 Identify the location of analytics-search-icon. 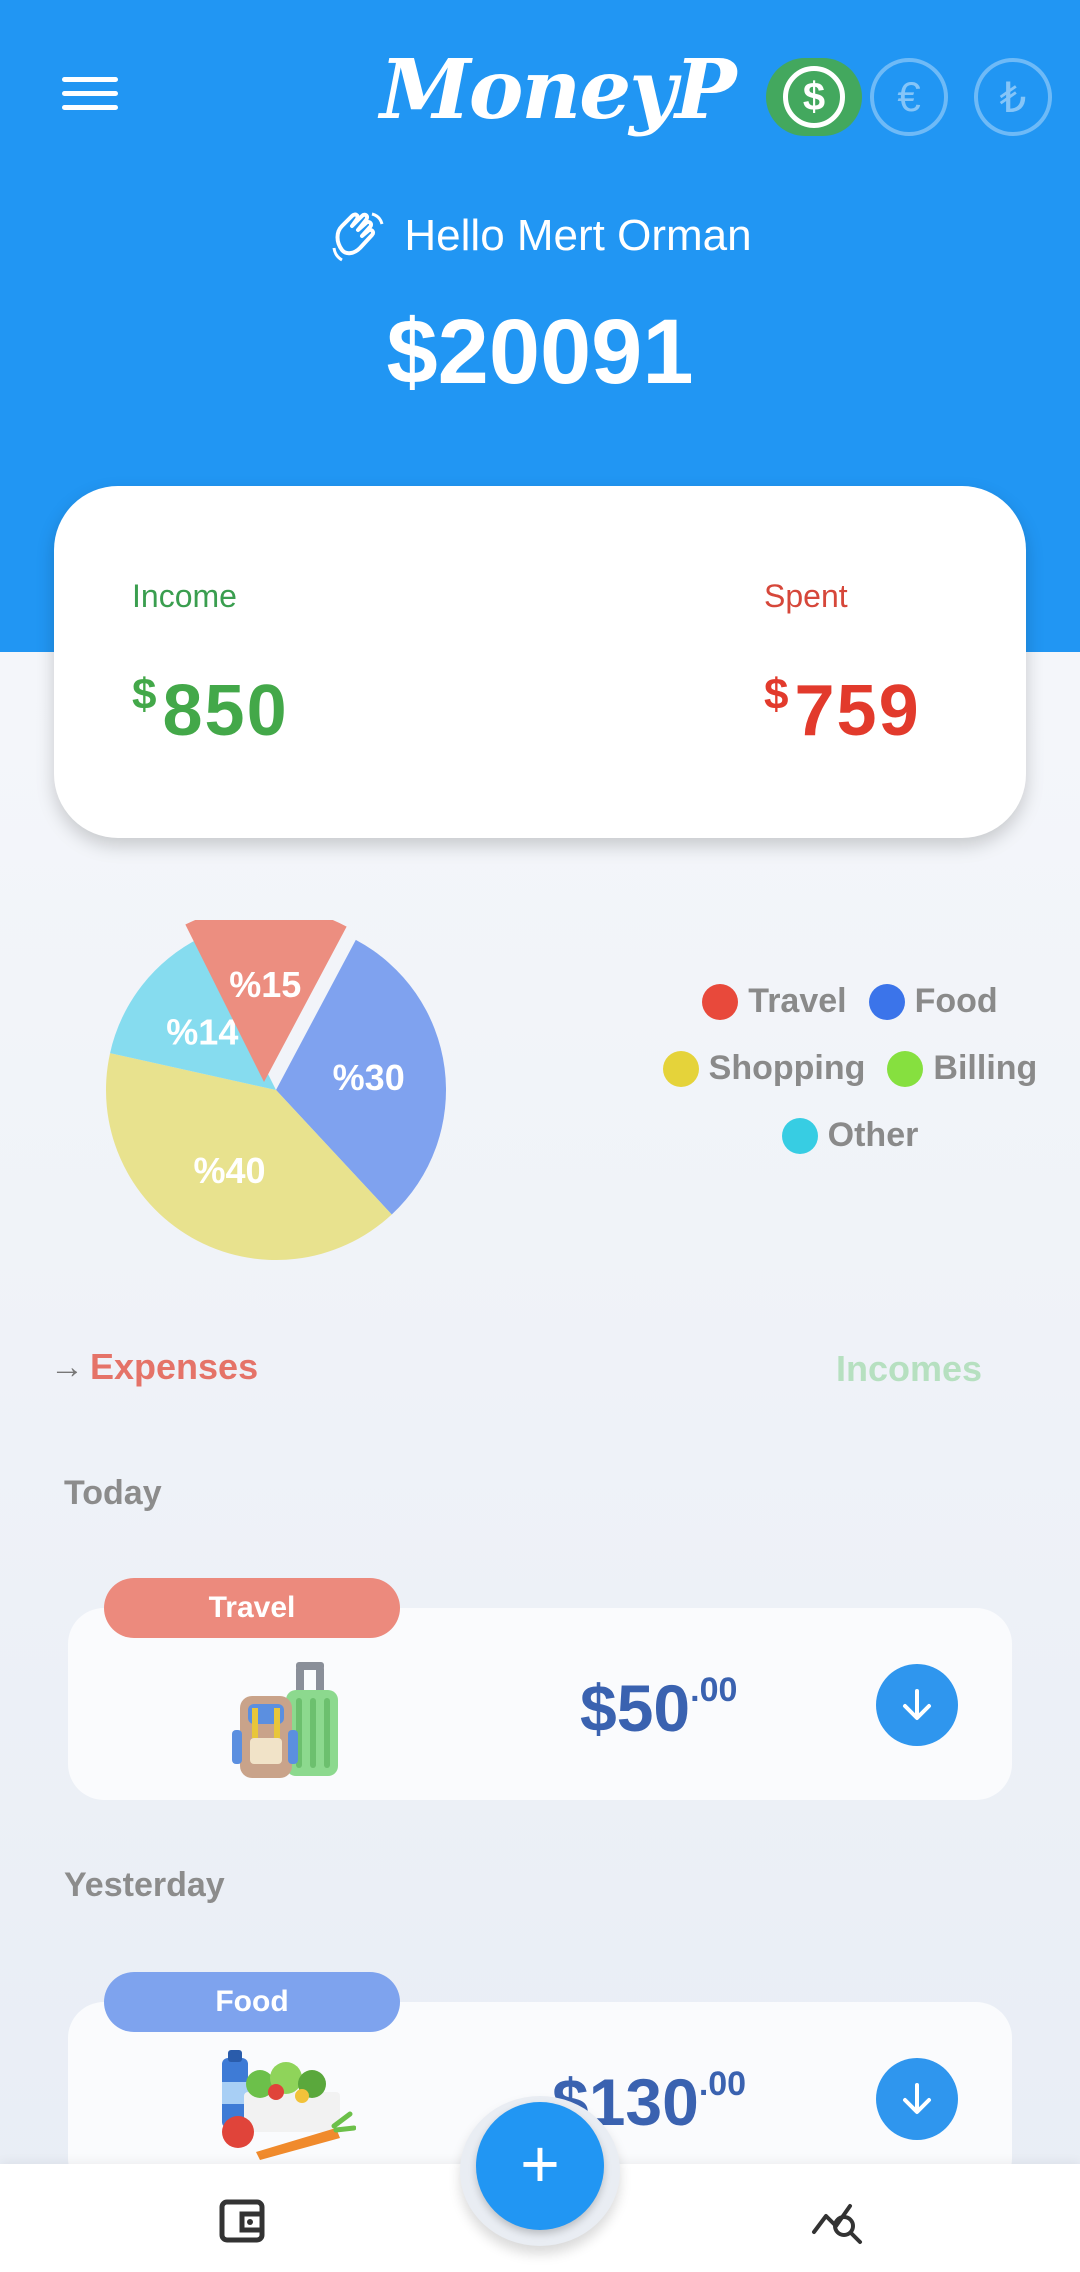
(838, 2220).